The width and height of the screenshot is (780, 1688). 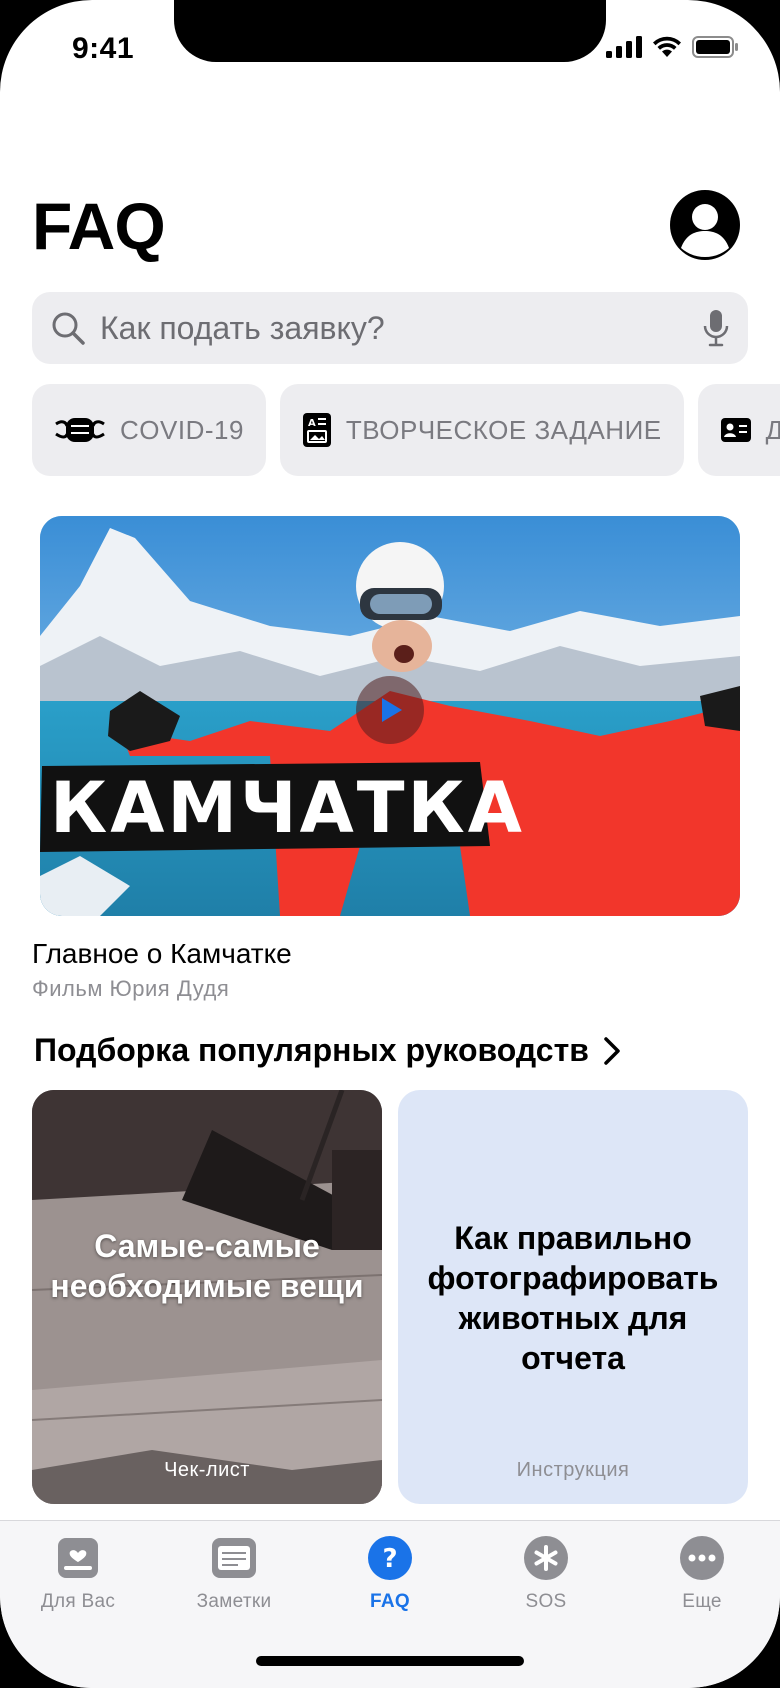 I want to click on id-card-icon, so click(x=735, y=430).